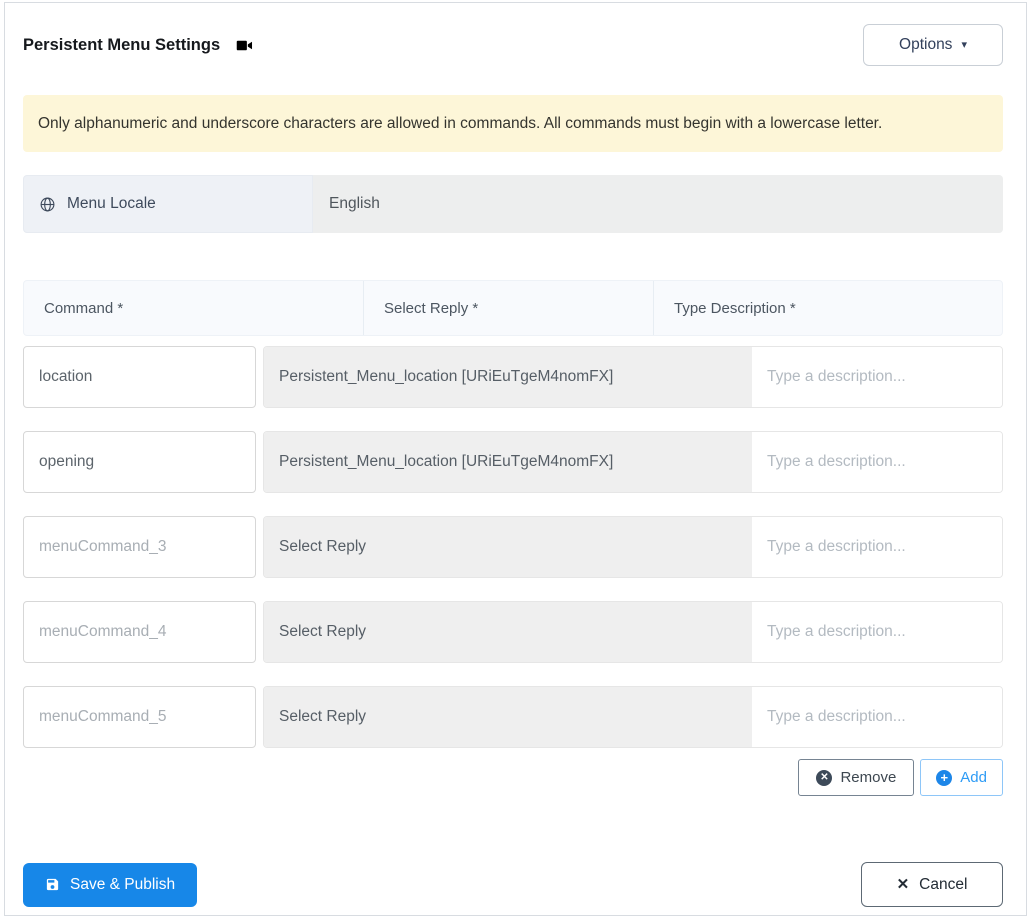 This screenshot has height=923, width=1027. What do you see at coordinates (47, 204) in the screenshot?
I see `globe-icon` at bounding box center [47, 204].